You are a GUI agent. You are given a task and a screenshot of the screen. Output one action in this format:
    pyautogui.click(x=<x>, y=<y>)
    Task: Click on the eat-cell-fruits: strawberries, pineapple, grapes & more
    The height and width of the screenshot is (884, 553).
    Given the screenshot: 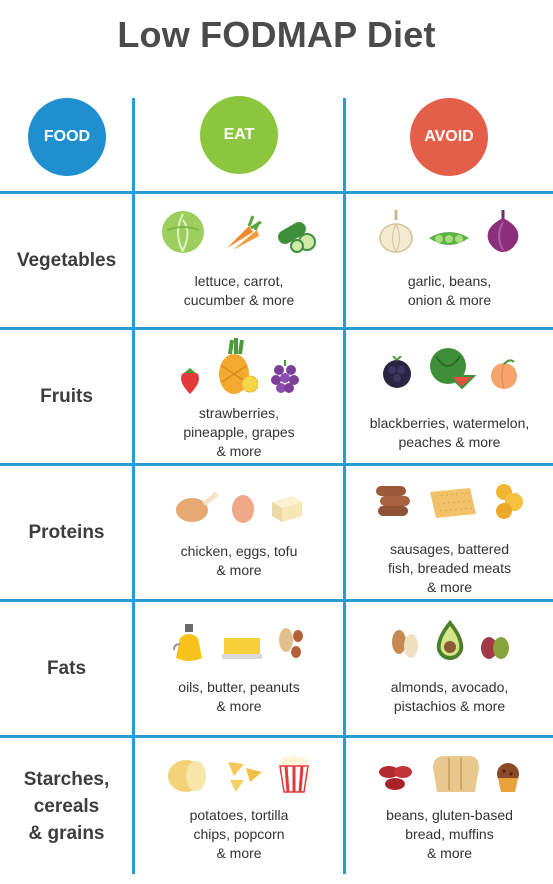 What is the action you would take?
    pyautogui.click(x=239, y=396)
    